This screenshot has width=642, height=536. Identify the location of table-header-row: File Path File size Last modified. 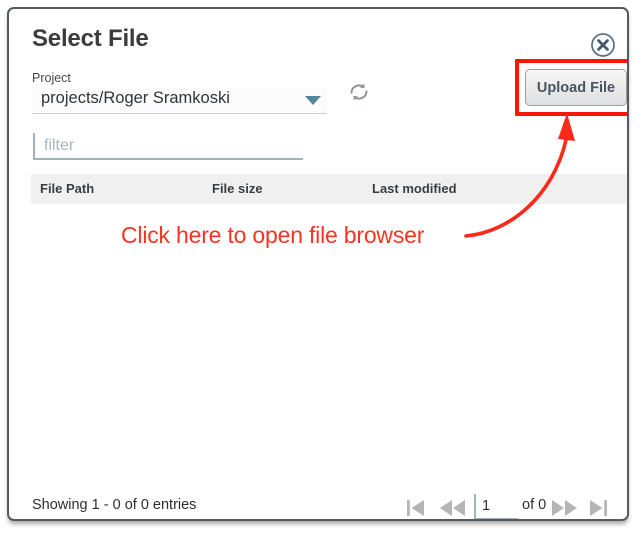
(329, 189).